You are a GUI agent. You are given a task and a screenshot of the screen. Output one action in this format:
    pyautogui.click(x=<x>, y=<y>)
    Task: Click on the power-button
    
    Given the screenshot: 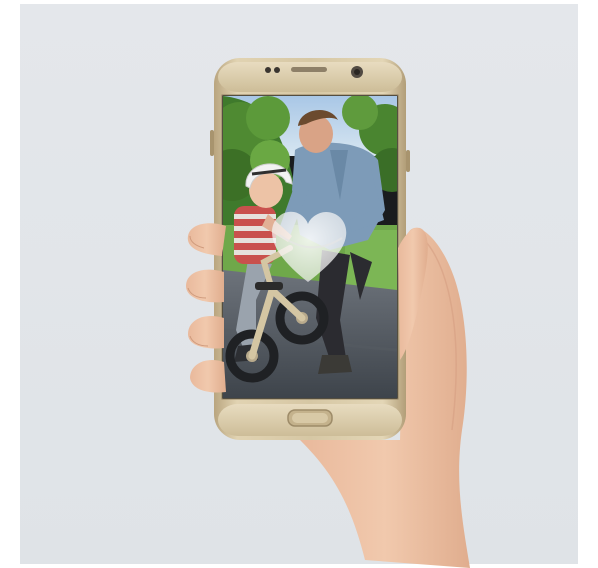 What is the action you would take?
    pyautogui.click(x=408, y=161)
    